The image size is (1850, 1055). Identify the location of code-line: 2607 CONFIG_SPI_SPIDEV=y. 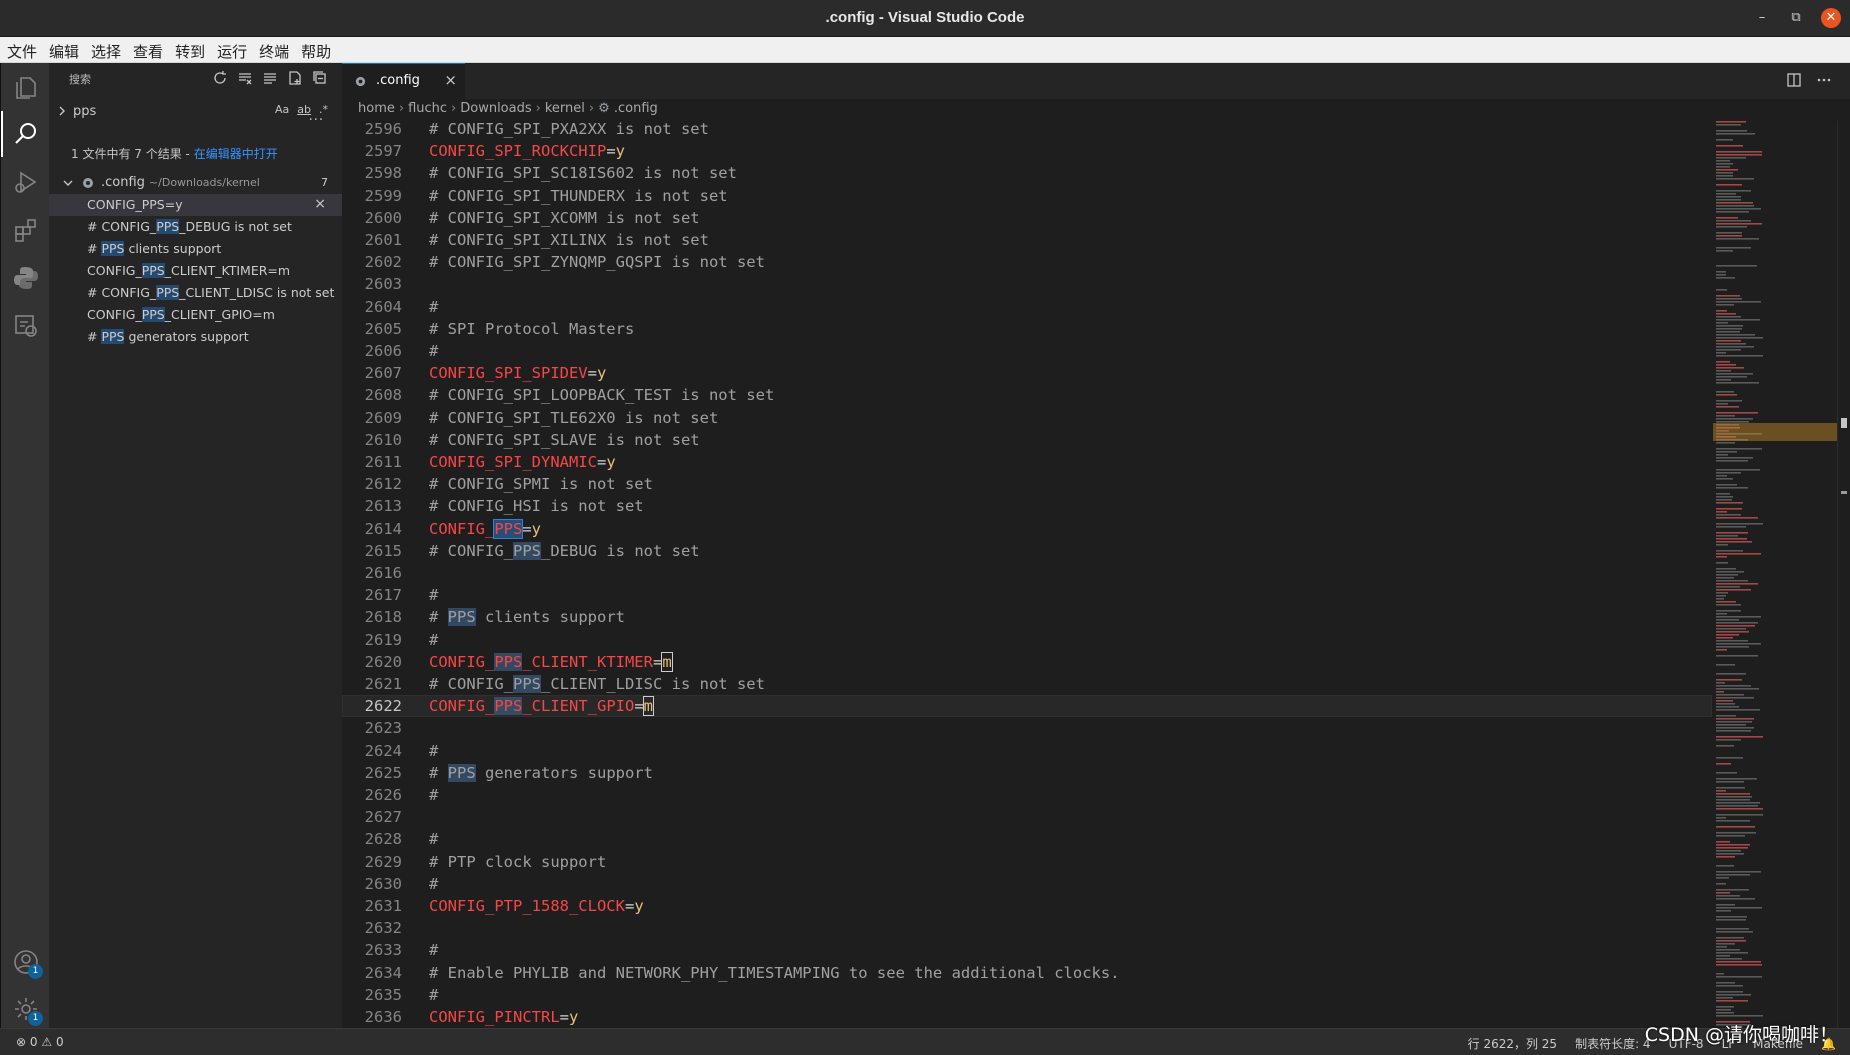
(1027, 373).